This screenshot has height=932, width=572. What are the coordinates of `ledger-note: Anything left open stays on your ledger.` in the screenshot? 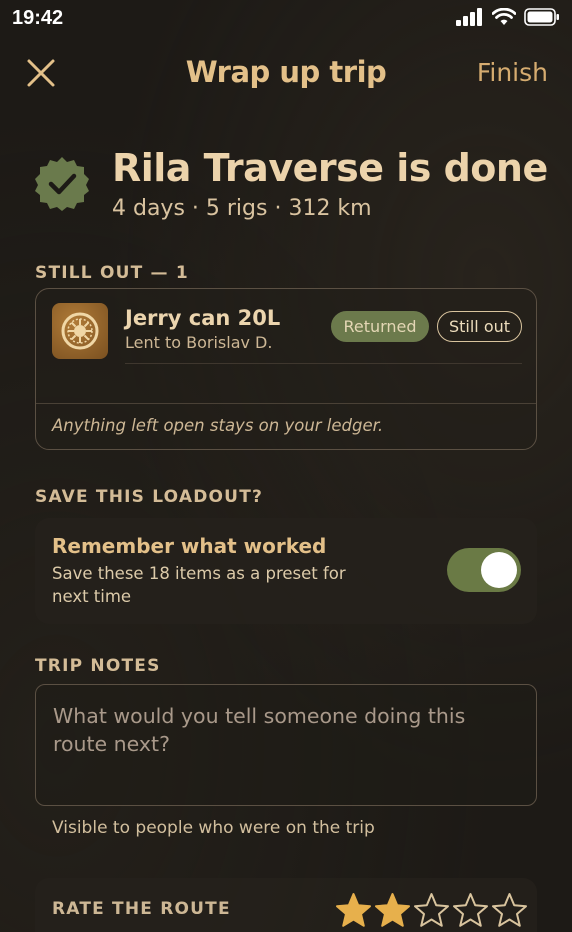 It's located at (218, 425).